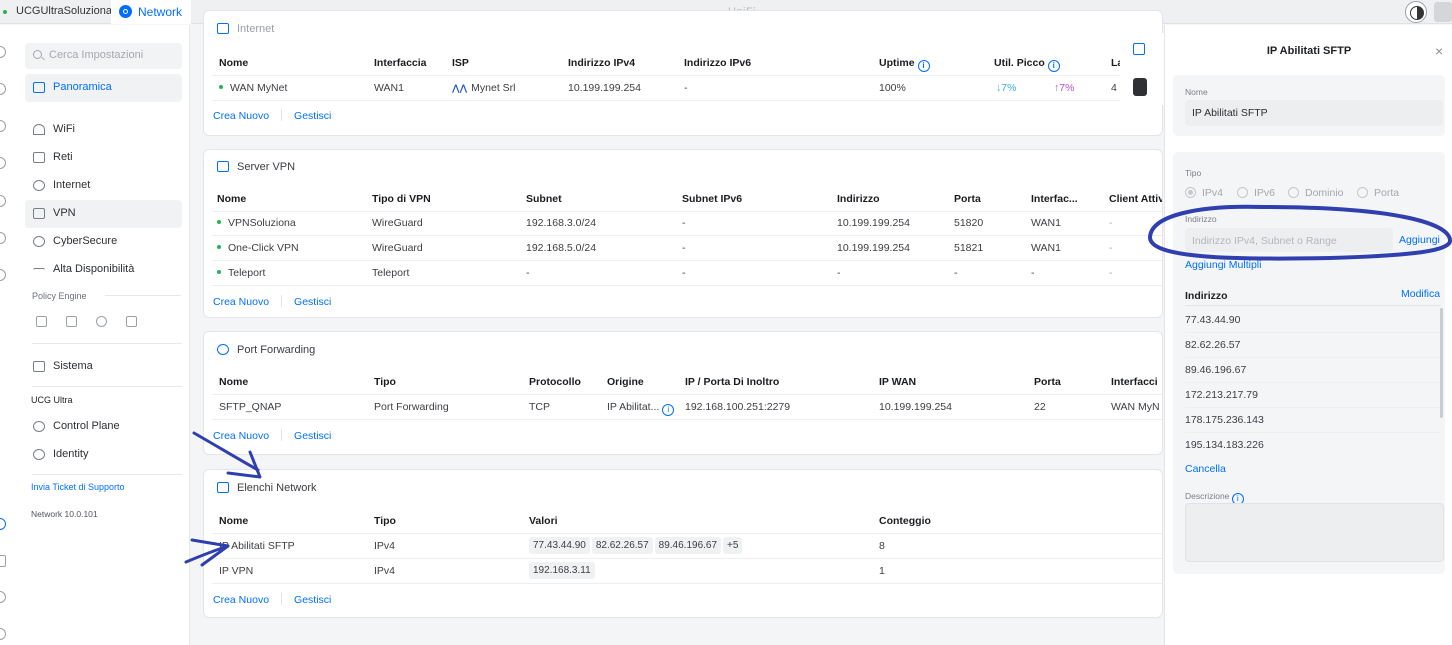 The image size is (1452, 645). What do you see at coordinates (905, 521) in the screenshot?
I see `col-header: Conteggio` at bounding box center [905, 521].